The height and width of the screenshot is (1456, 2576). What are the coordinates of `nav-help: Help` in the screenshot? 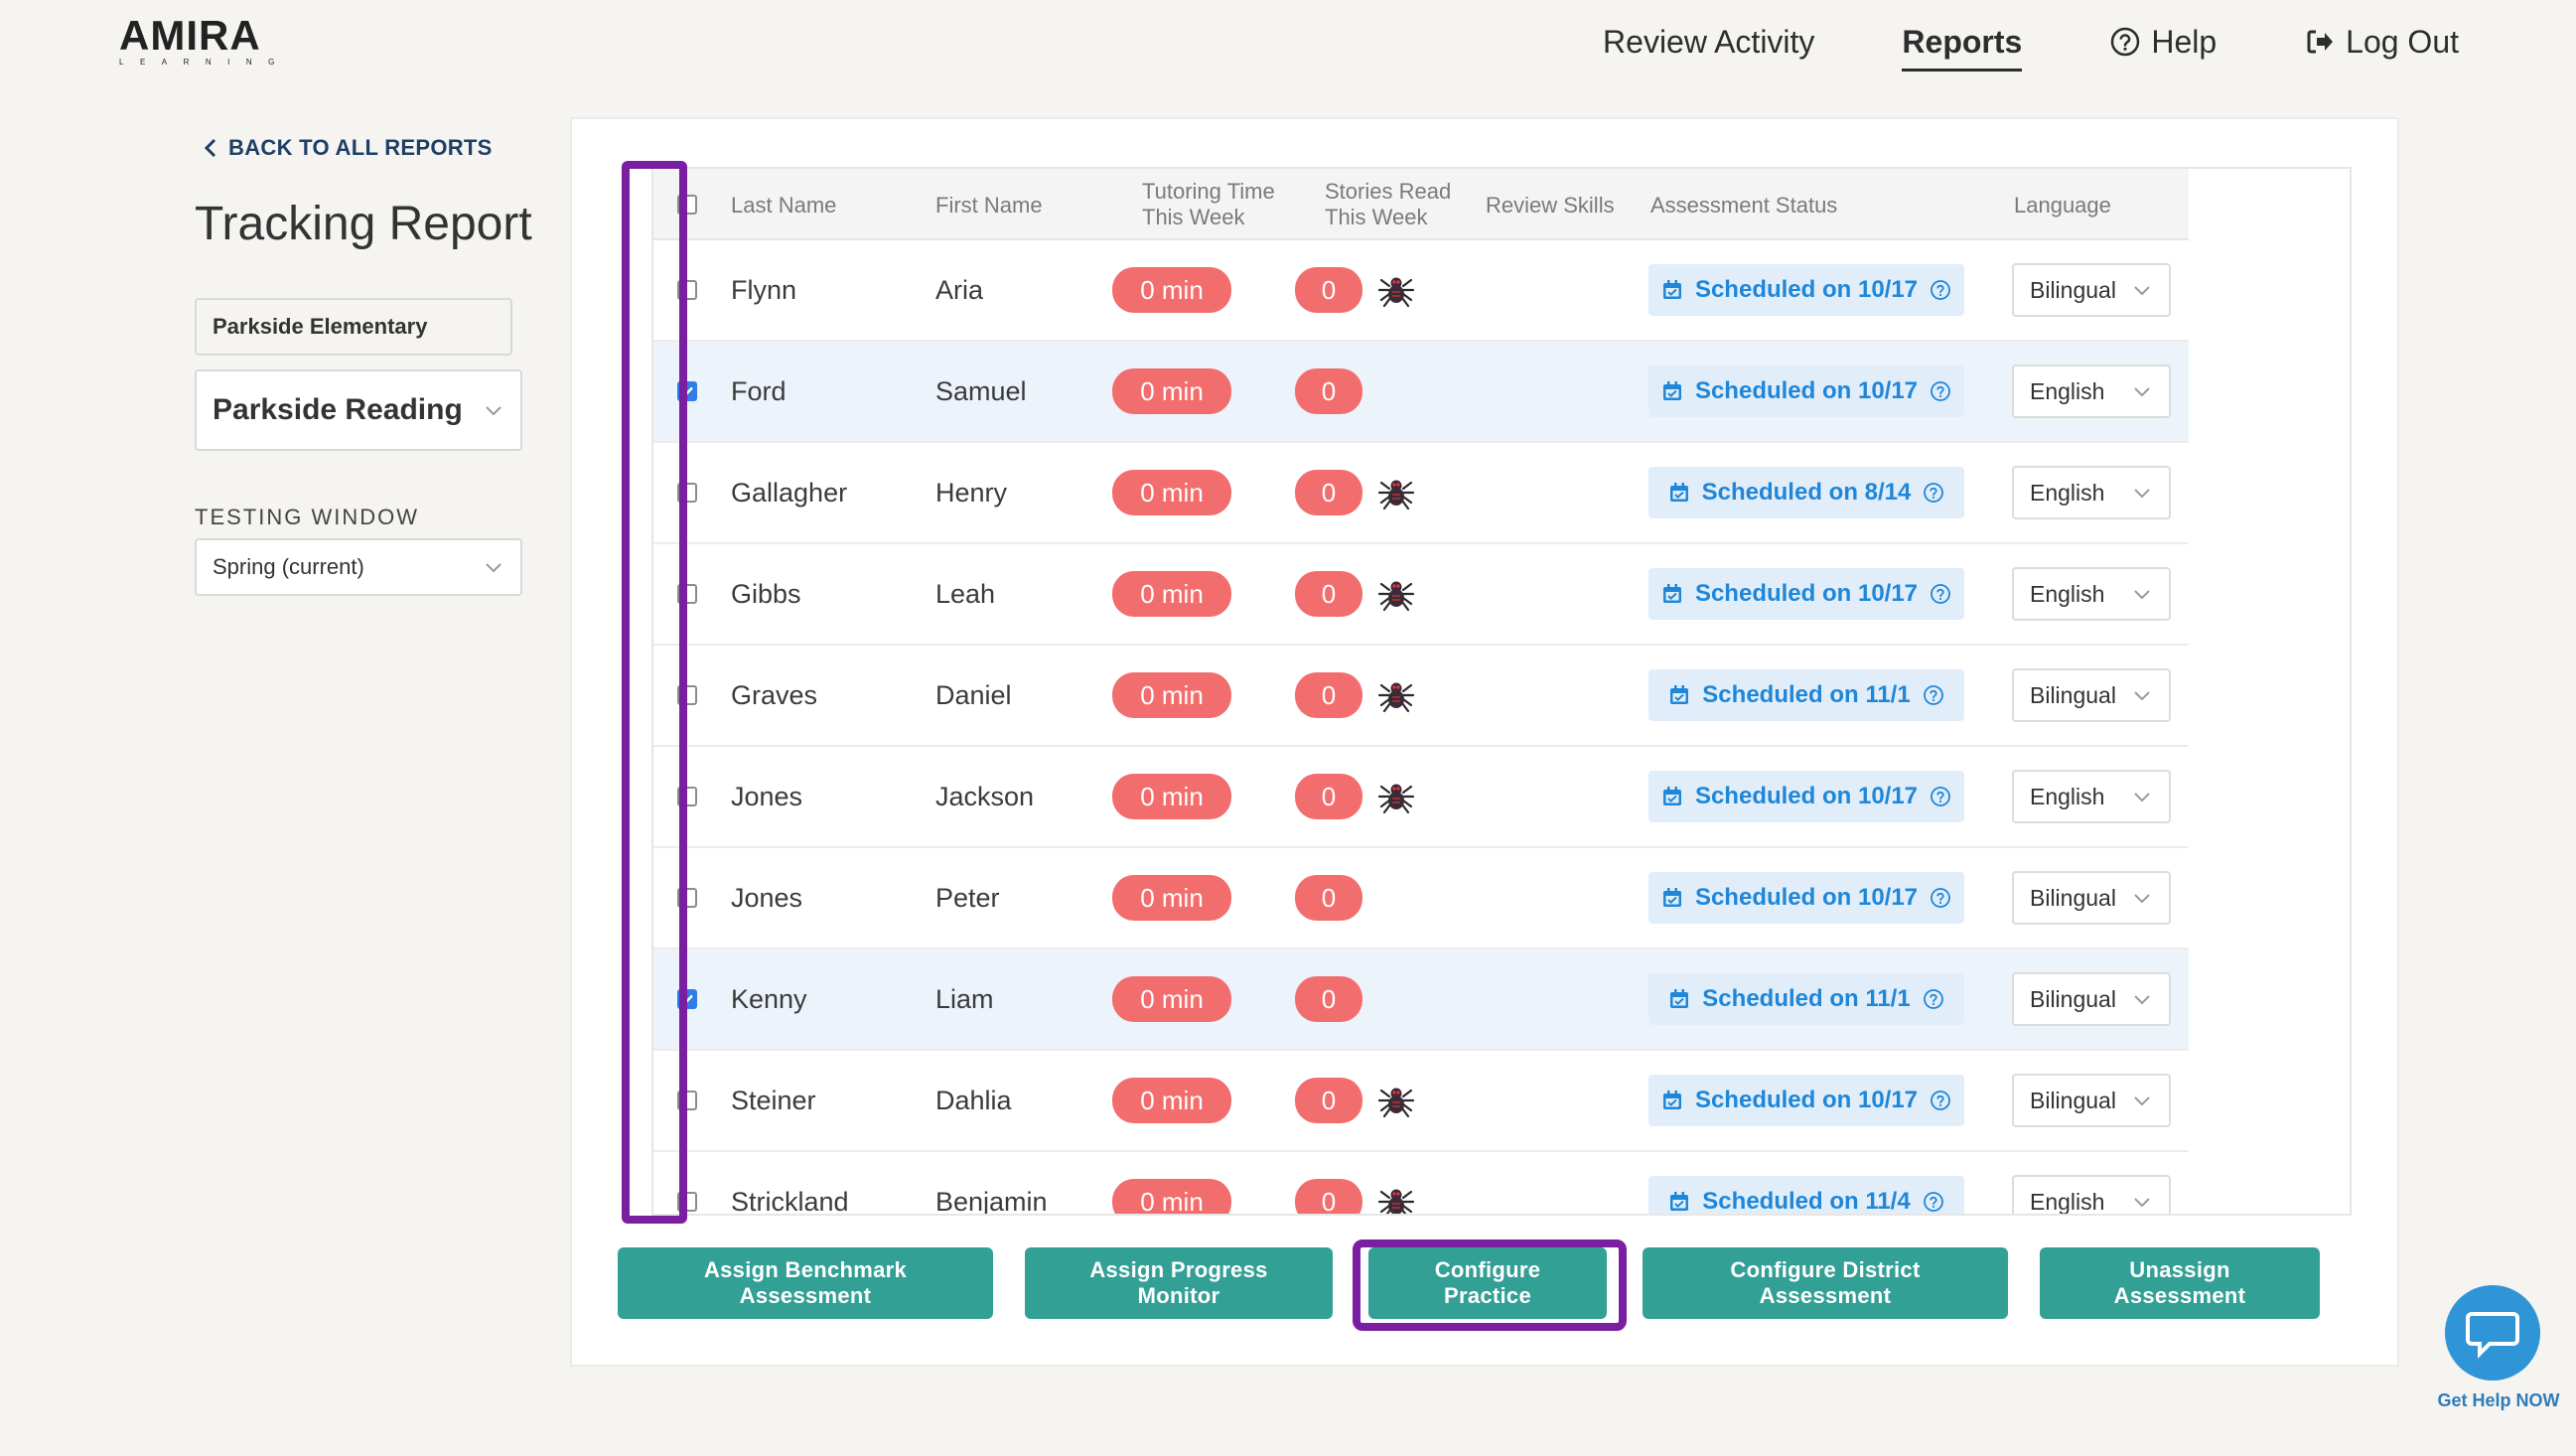 It's located at (2163, 42).